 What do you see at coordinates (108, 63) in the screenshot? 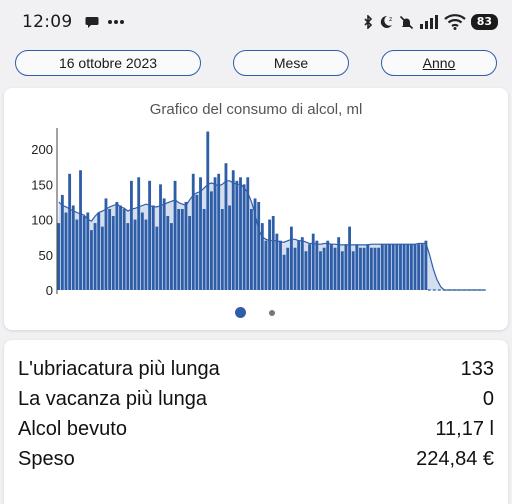
I see `date-picker-button: 16 ottobre 2023` at bounding box center [108, 63].